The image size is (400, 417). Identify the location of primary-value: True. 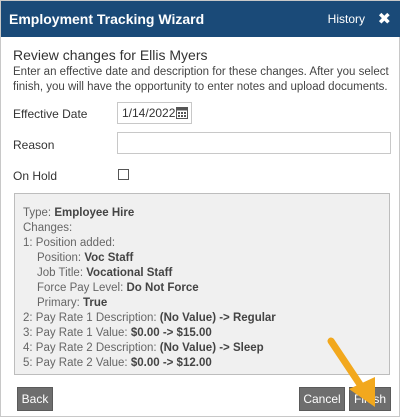
(95, 303).